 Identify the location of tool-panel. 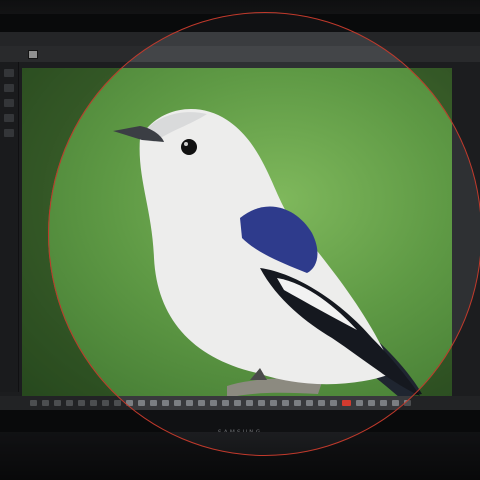
(9, 227).